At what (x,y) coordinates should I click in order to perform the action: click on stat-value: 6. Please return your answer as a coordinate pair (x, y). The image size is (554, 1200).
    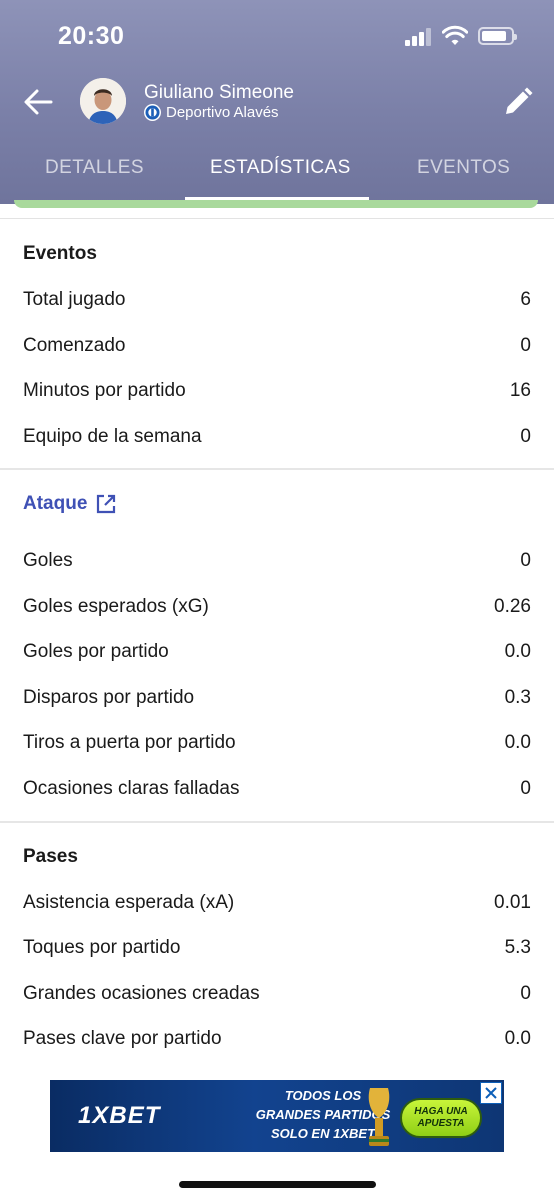
    Looking at the image, I should click on (525, 299).